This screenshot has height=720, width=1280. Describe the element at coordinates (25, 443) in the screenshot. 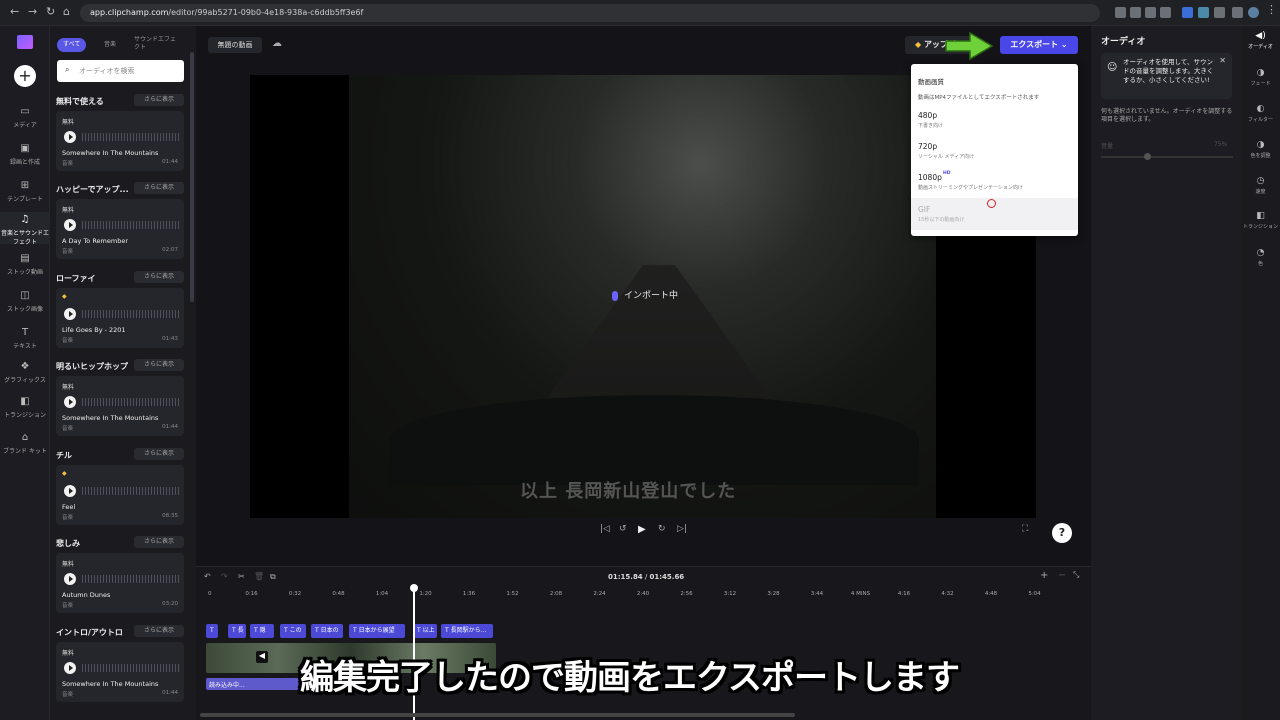

I see `rail-item-brand-kit: ⌂ ブランド キット` at that location.